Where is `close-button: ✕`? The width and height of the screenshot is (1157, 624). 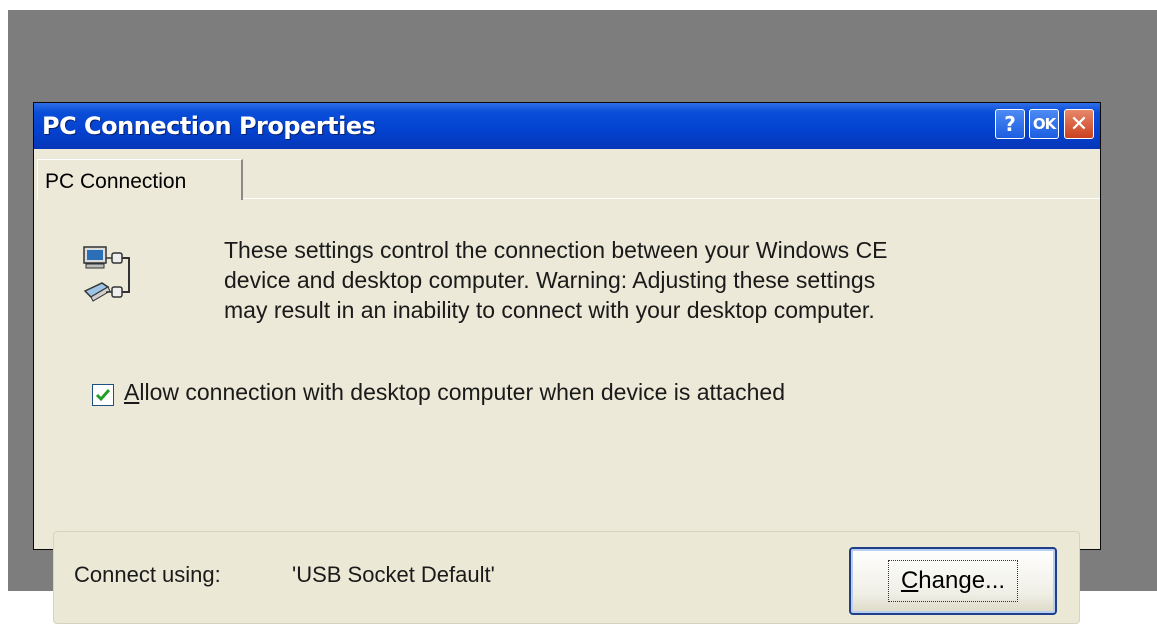
close-button: ✕ is located at coordinates (1079, 124).